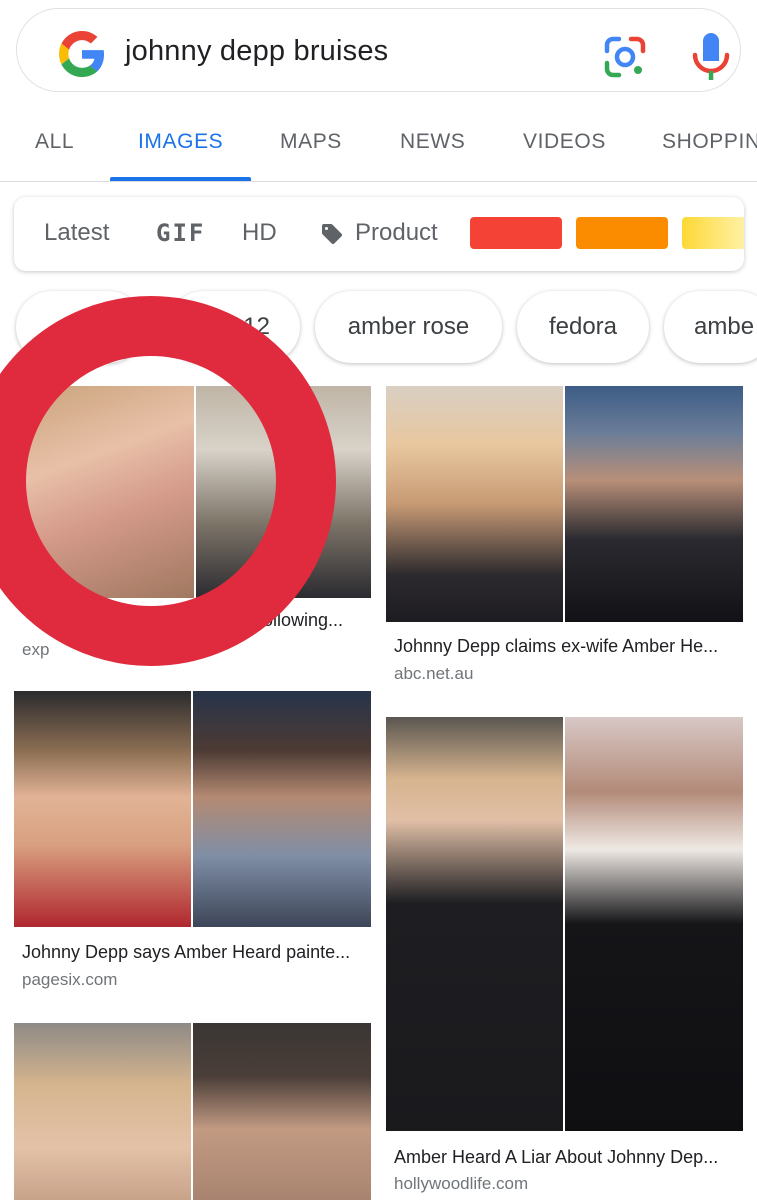 The image size is (757, 1200). Describe the element at coordinates (622, 233) in the screenshot. I see `color-swatch-orange` at that location.